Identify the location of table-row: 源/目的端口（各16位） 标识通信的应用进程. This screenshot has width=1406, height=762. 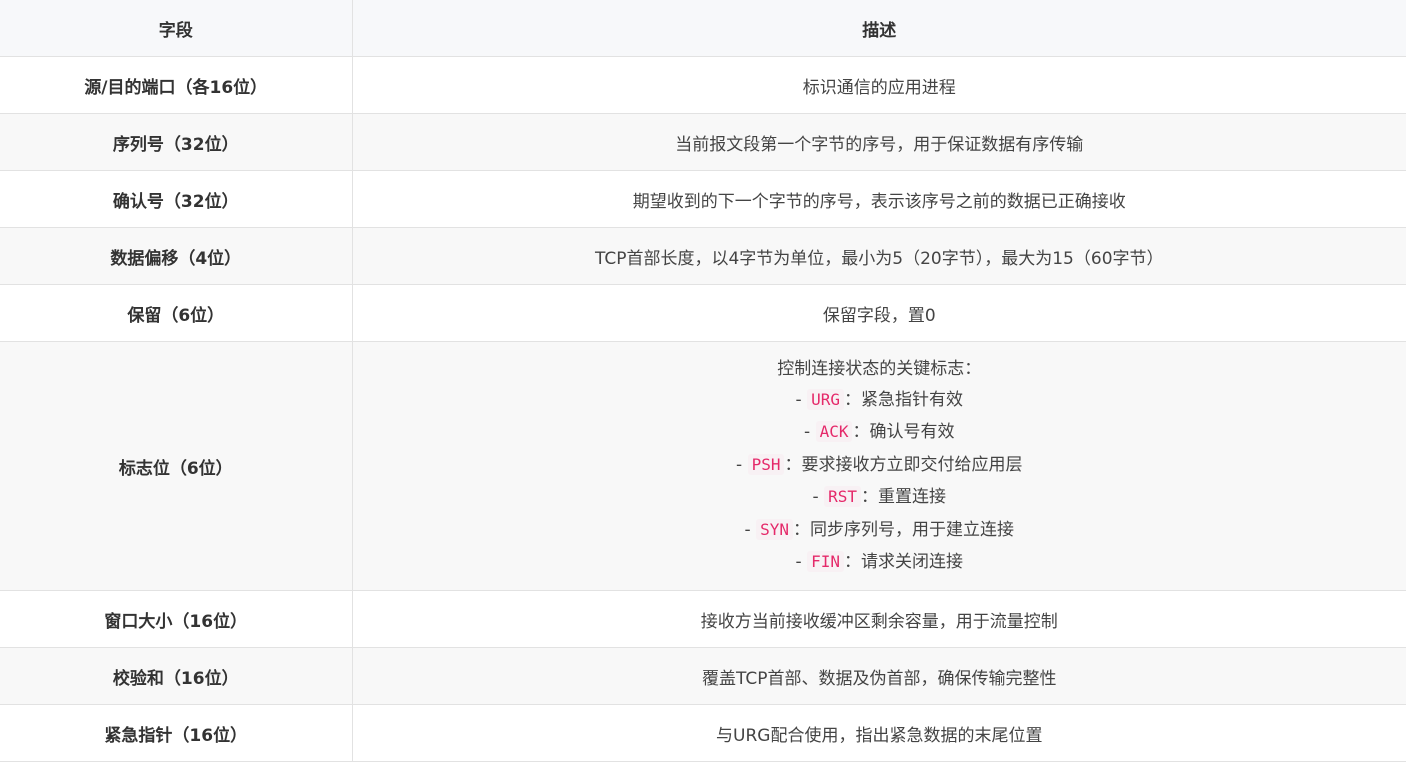
(703, 85).